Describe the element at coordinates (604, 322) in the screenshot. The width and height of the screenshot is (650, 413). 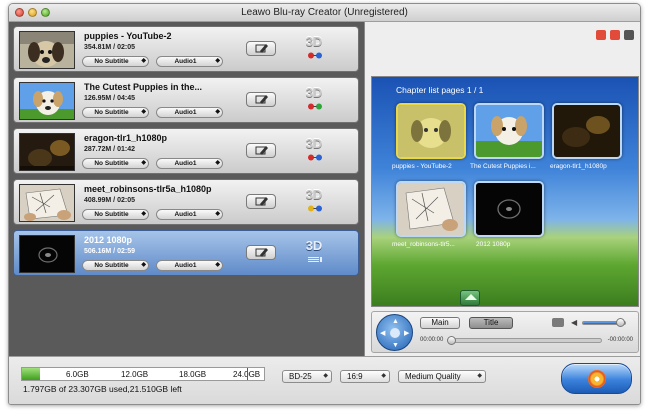
I see `volume-slider` at that location.